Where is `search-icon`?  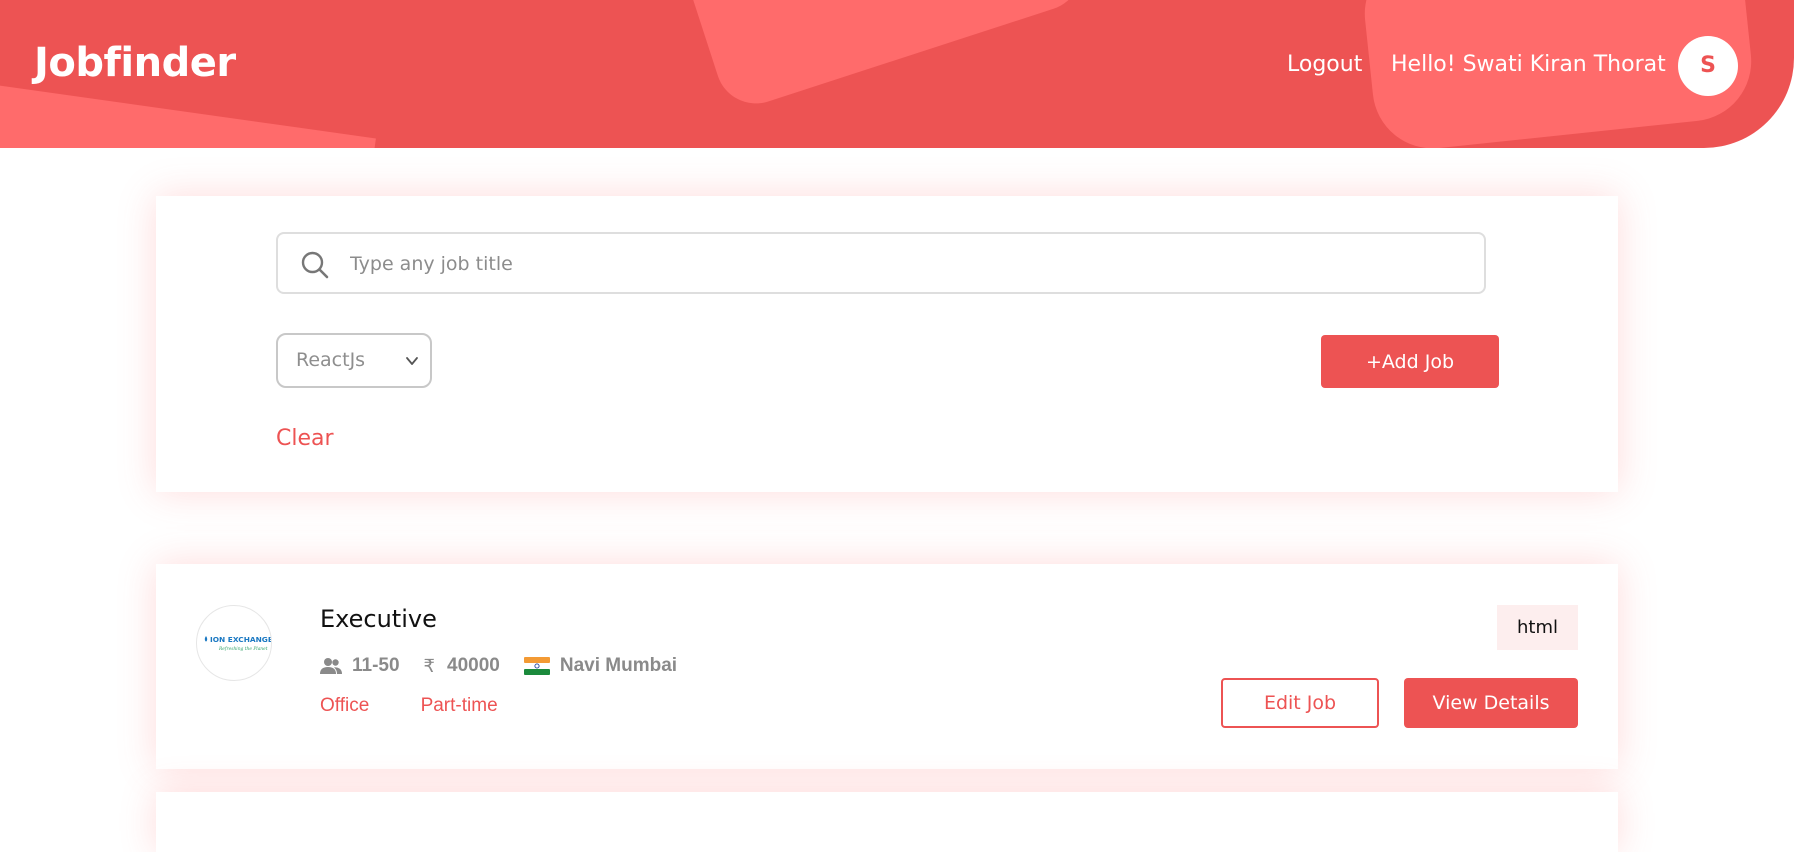
search-icon is located at coordinates (315, 265).